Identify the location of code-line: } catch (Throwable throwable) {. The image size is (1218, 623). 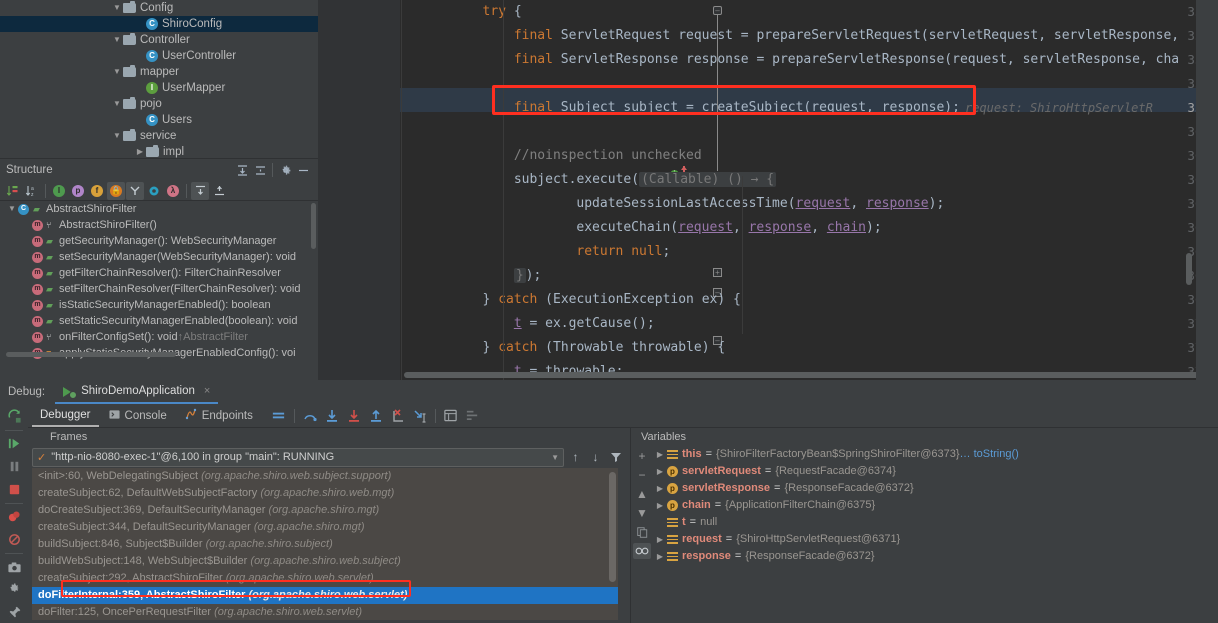
(604, 348).